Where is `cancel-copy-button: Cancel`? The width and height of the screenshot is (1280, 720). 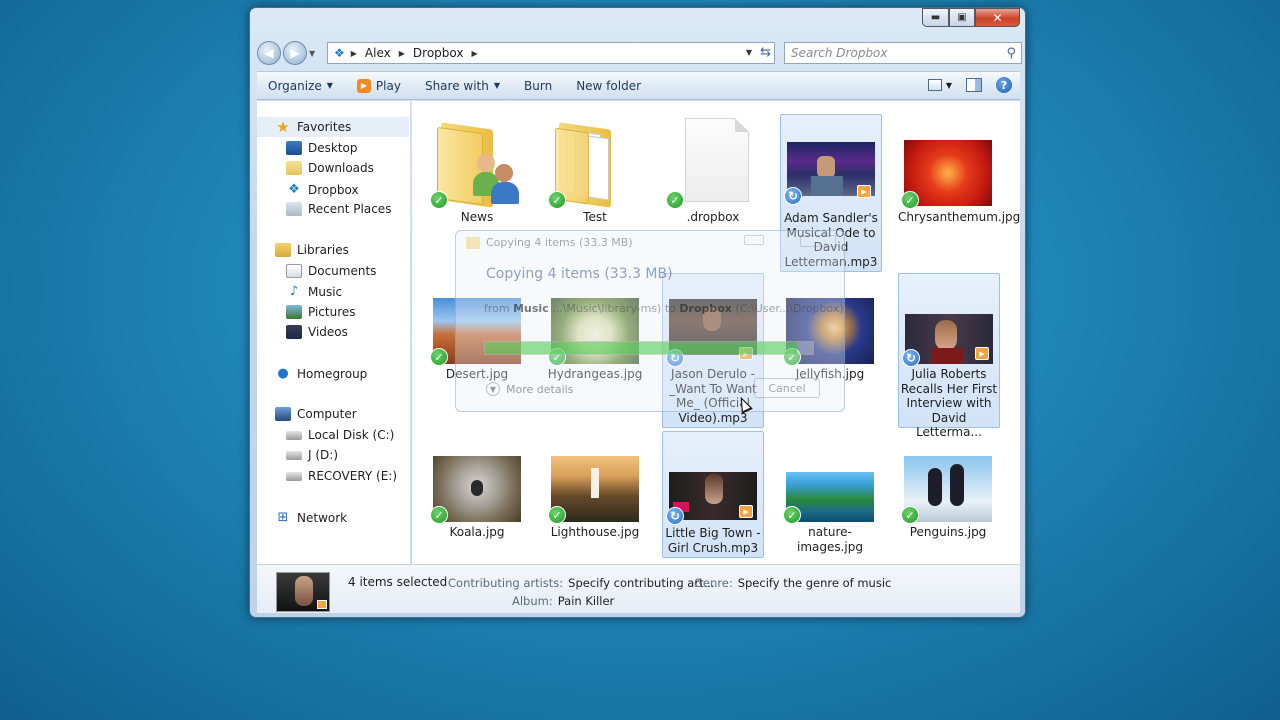 cancel-copy-button: Cancel is located at coordinates (787, 388).